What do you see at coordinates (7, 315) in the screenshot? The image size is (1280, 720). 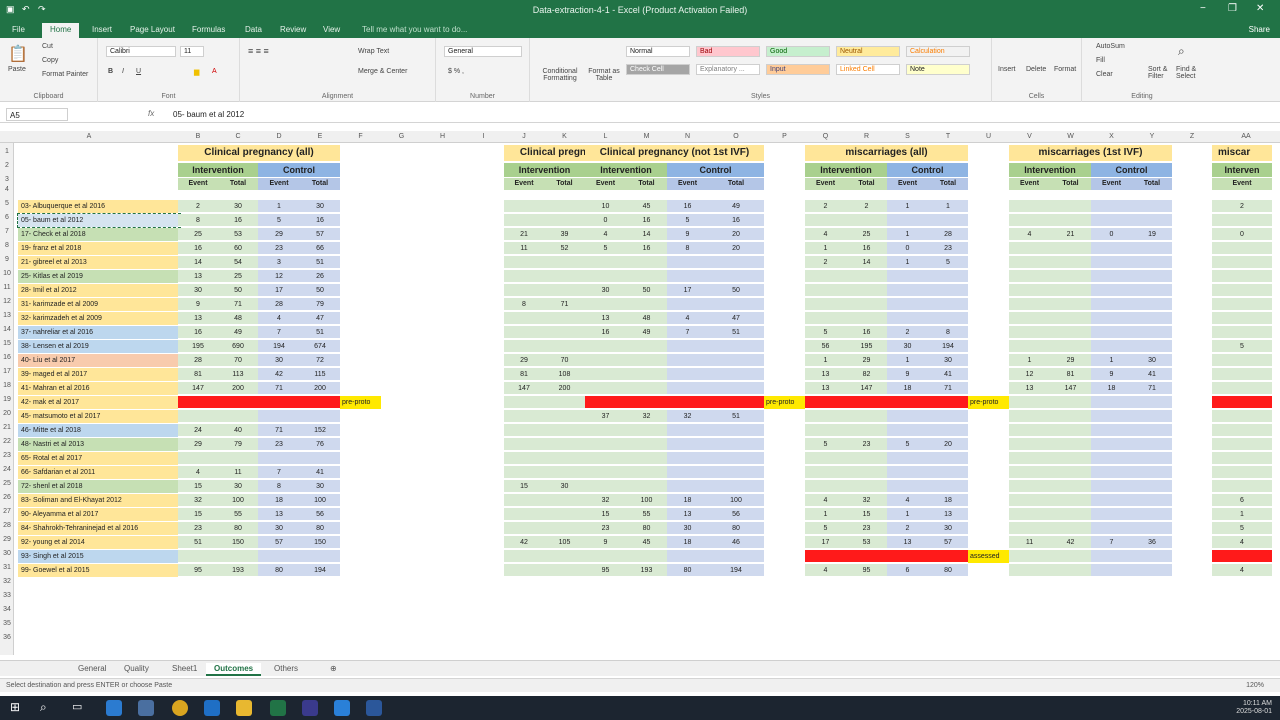 I see `row-header: 13` at bounding box center [7, 315].